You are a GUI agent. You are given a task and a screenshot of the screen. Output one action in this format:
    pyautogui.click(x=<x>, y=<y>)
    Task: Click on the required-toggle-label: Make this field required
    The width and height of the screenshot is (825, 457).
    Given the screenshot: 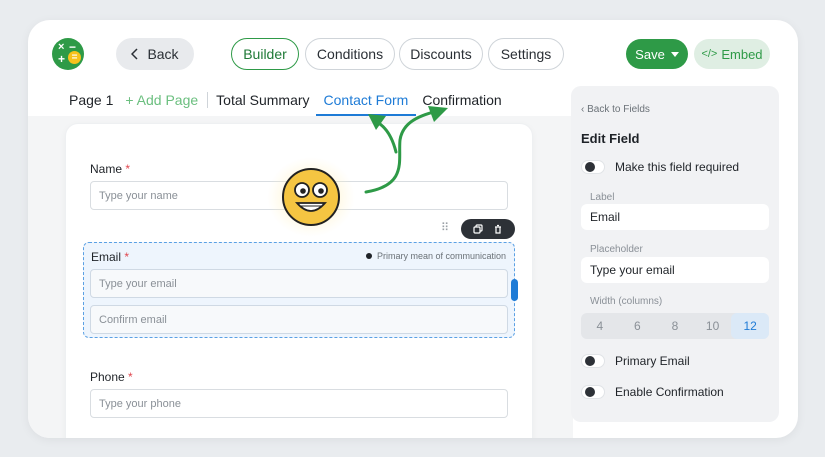 What is the action you would take?
    pyautogui.click(x=677, y=167)
    